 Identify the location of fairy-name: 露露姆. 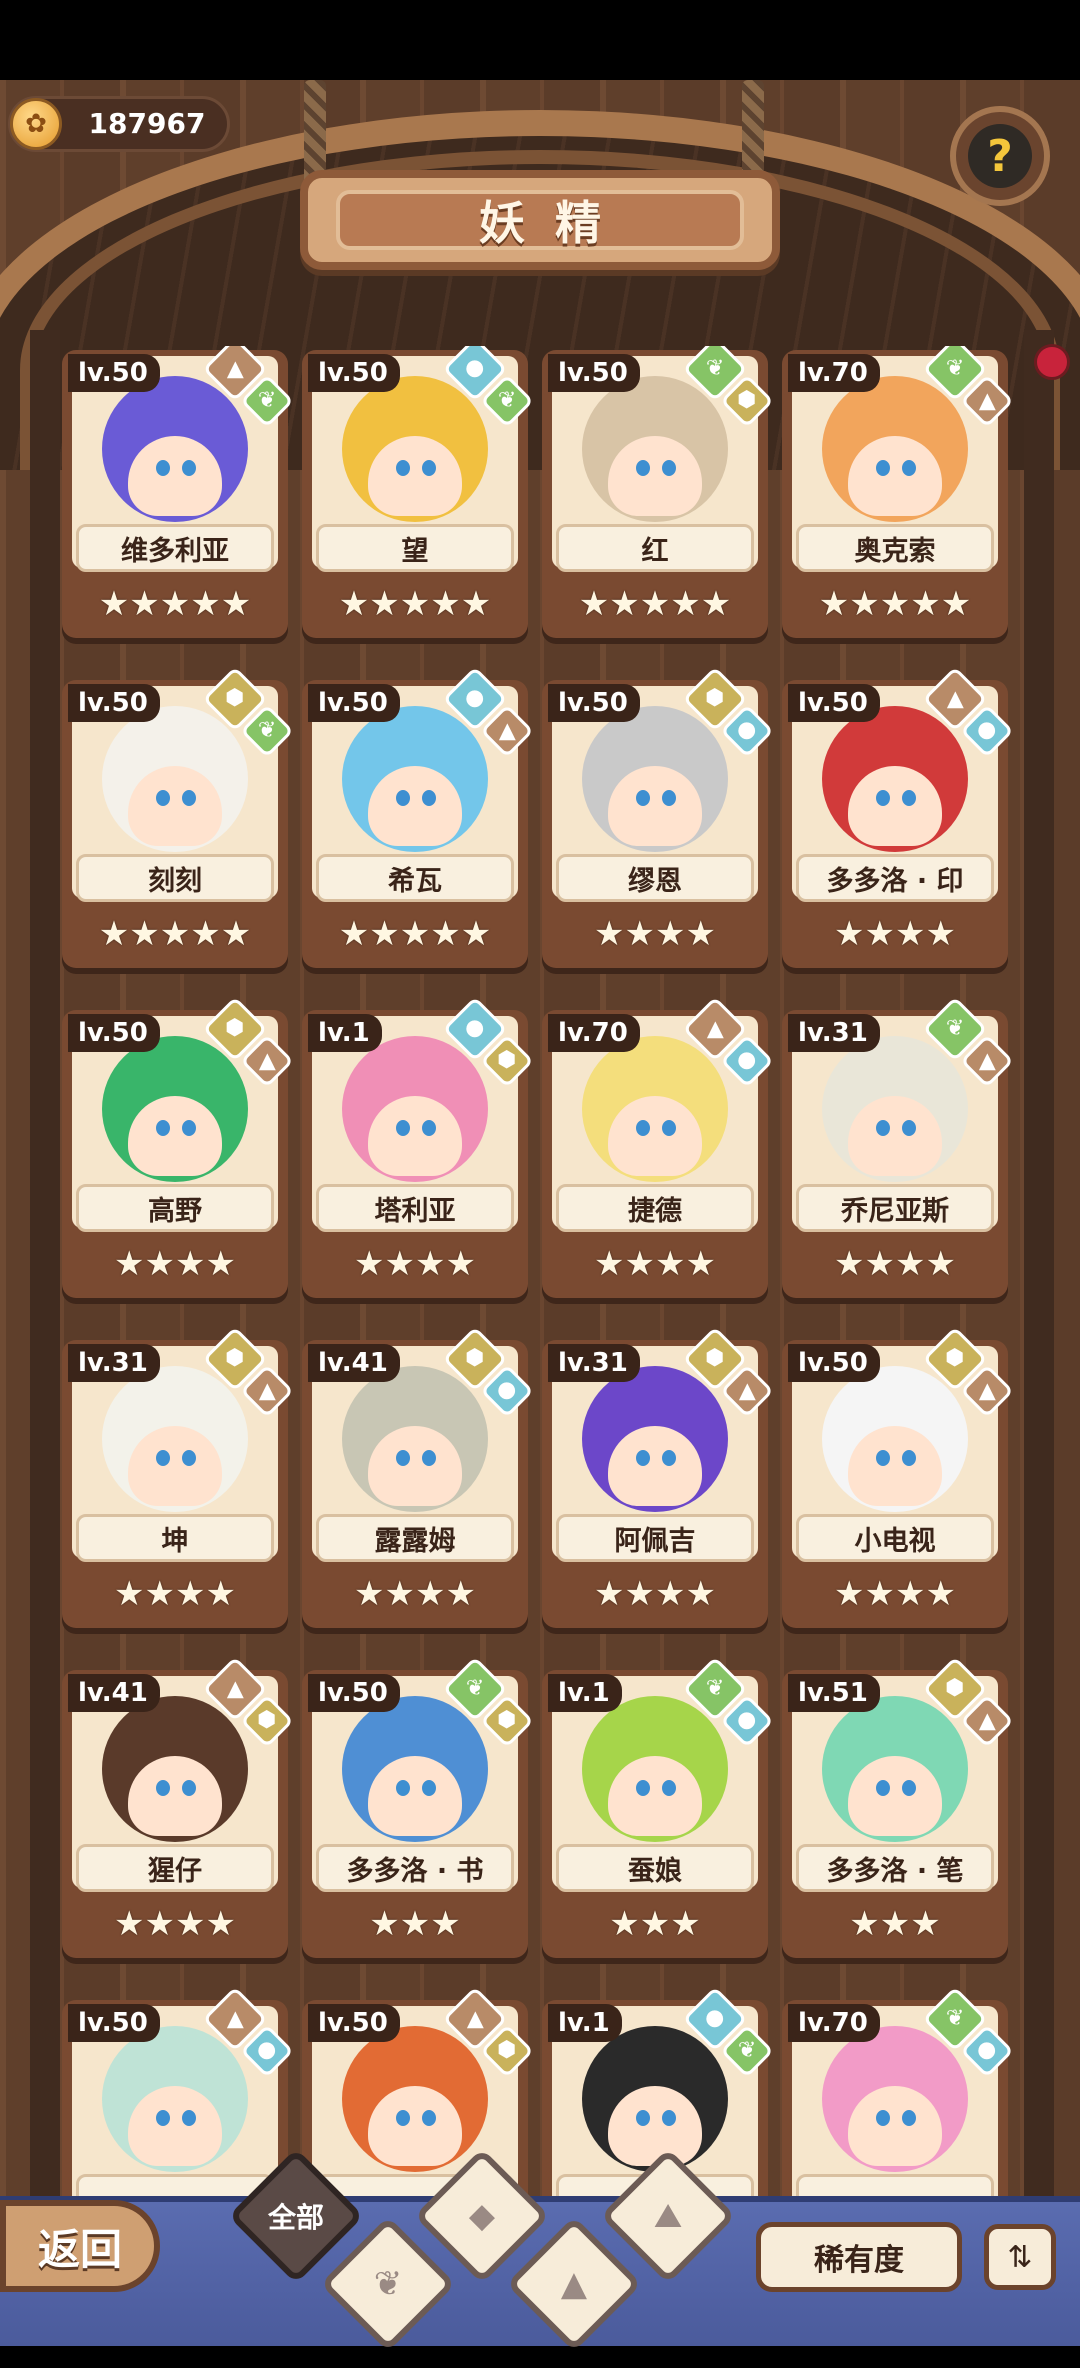
(415, 1541).